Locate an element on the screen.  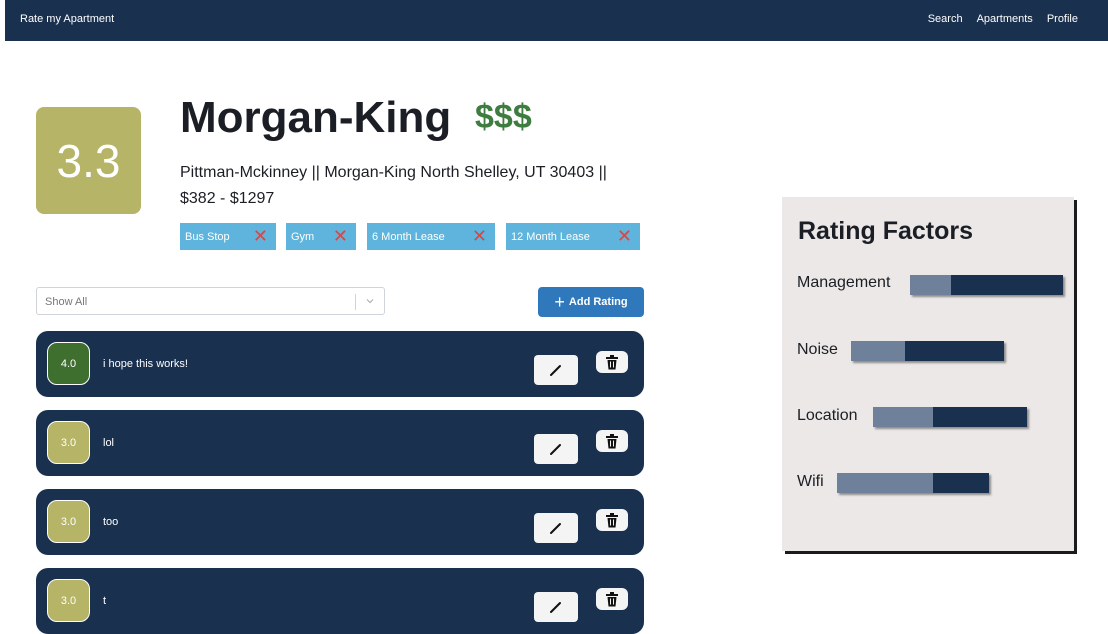
nav-link-profile: Profile is located at coordinates (1062, 19).